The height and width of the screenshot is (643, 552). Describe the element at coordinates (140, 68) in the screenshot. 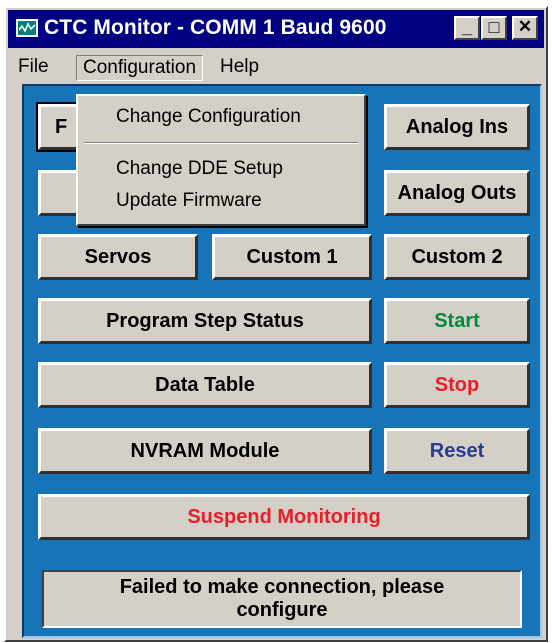

I see `menu-configuration: Configuration` at that location.